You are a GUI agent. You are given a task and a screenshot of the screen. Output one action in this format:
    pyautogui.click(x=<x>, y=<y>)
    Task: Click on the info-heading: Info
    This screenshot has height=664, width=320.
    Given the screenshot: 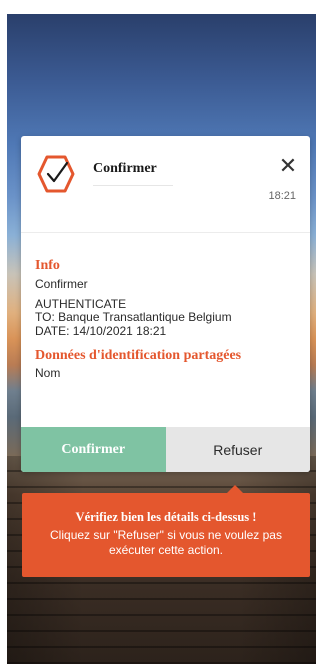 What is the action you would take?
    pyautogui.click(x=47, y=265)
    